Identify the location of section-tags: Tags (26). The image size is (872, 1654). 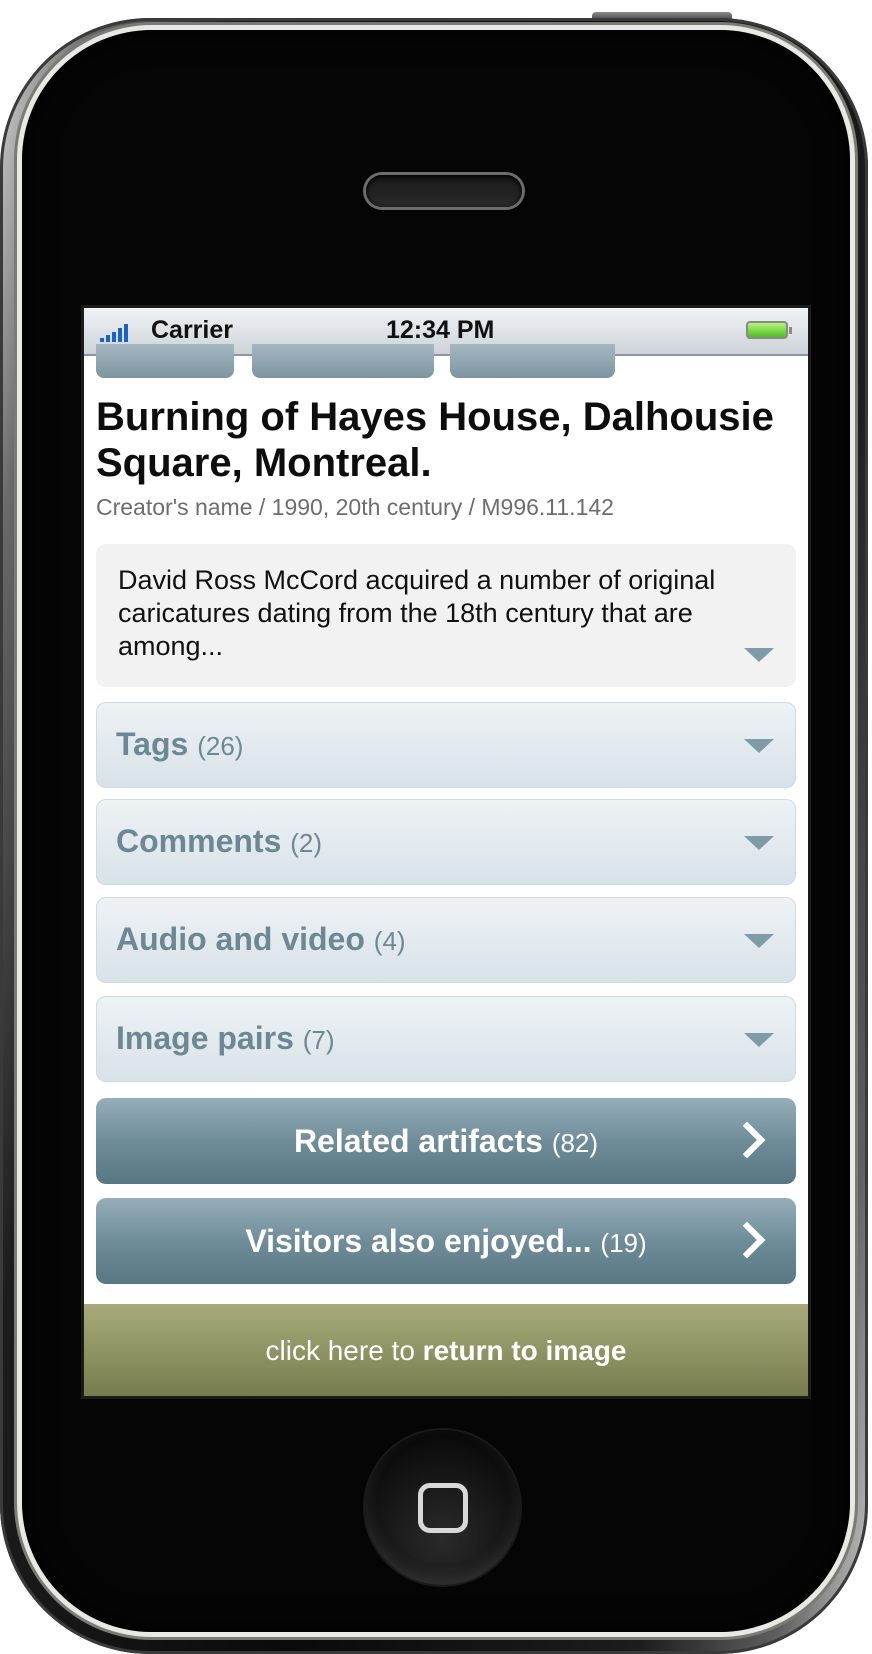
(446, 745).